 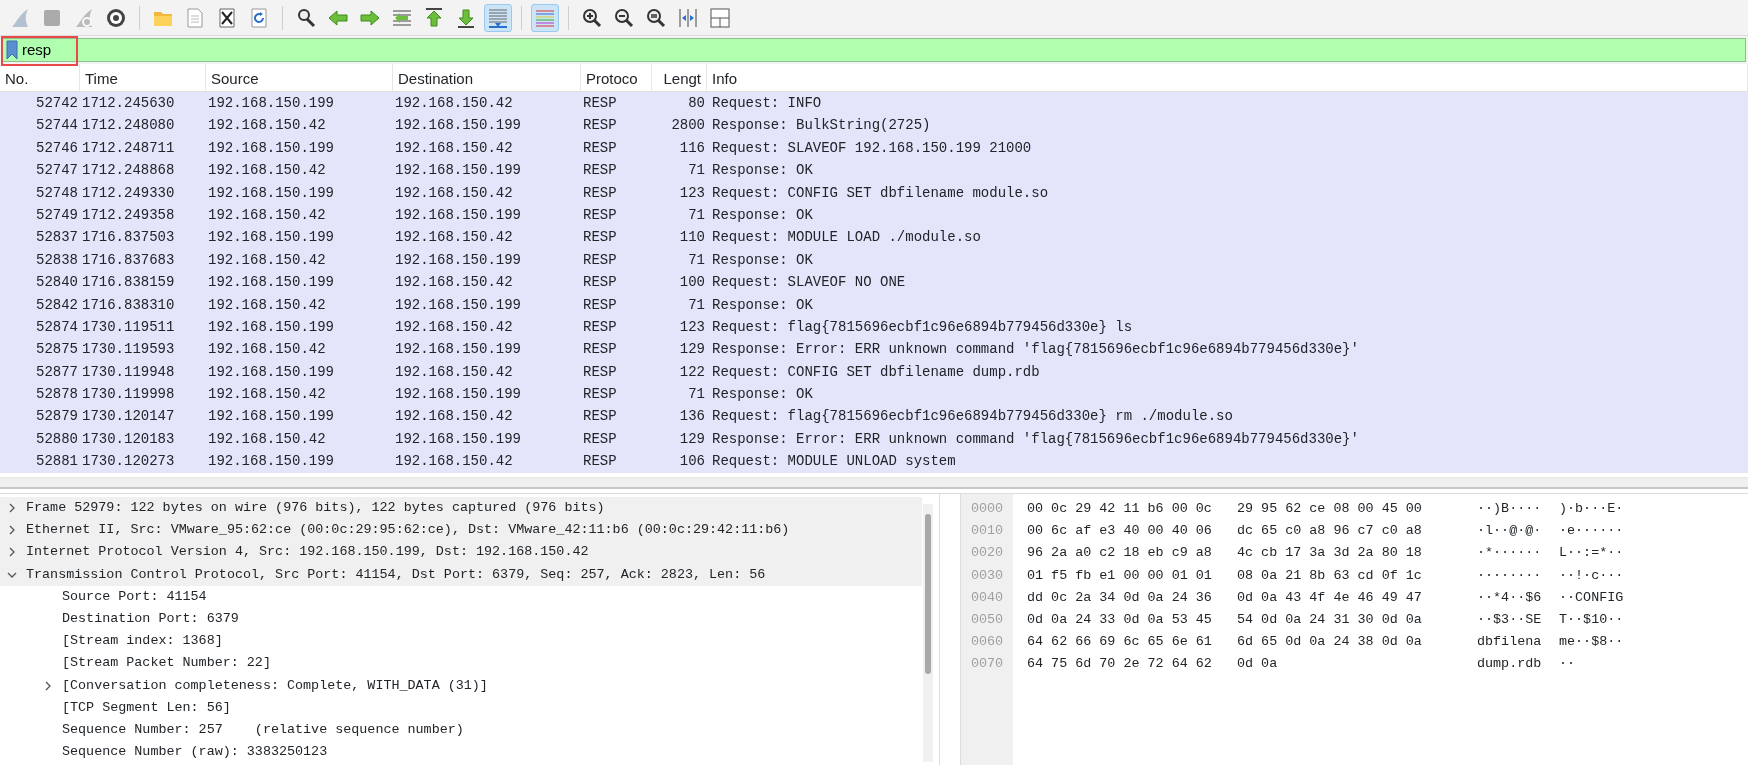 What do you see at coordinates (1591, 597) in the screenshot?
I see `ascii-text: ··CONFIG` at bounding box center [1591, 597].